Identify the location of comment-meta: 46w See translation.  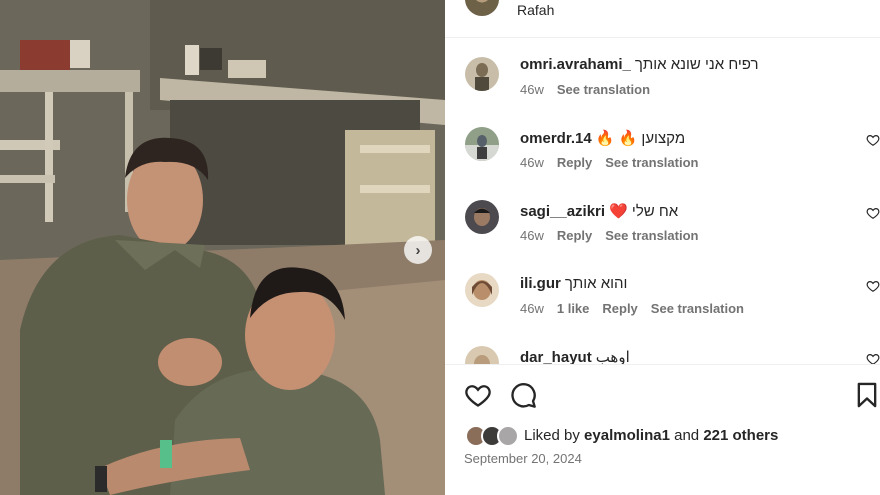
(591, 89).